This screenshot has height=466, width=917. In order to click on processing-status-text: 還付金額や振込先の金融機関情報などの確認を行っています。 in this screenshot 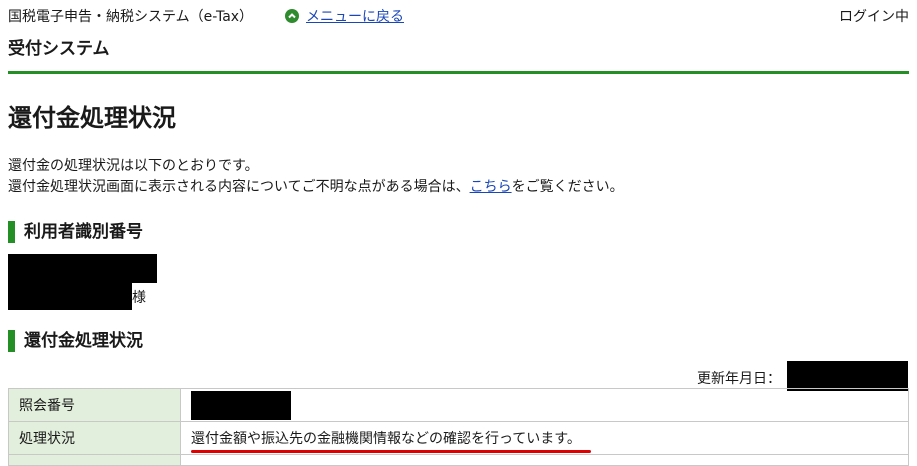, I will do `click(386, 439)`.